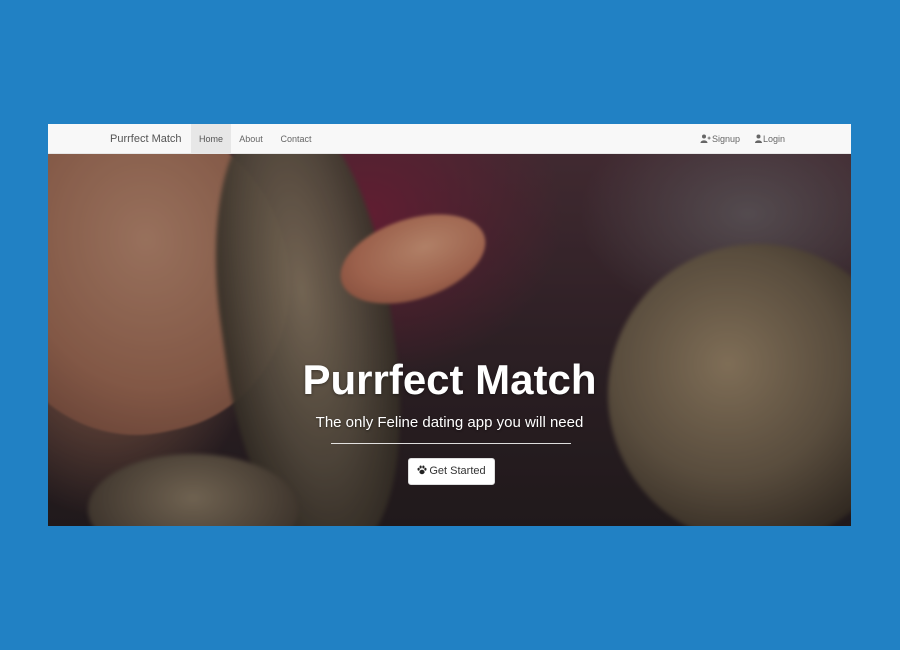 Image resolution: width=900 pixels, height=650 pixels. What do you see at coordinates (774, 139) in the screenshot?
I see `nav-login-label: Login` at bounding box center [774, 139].